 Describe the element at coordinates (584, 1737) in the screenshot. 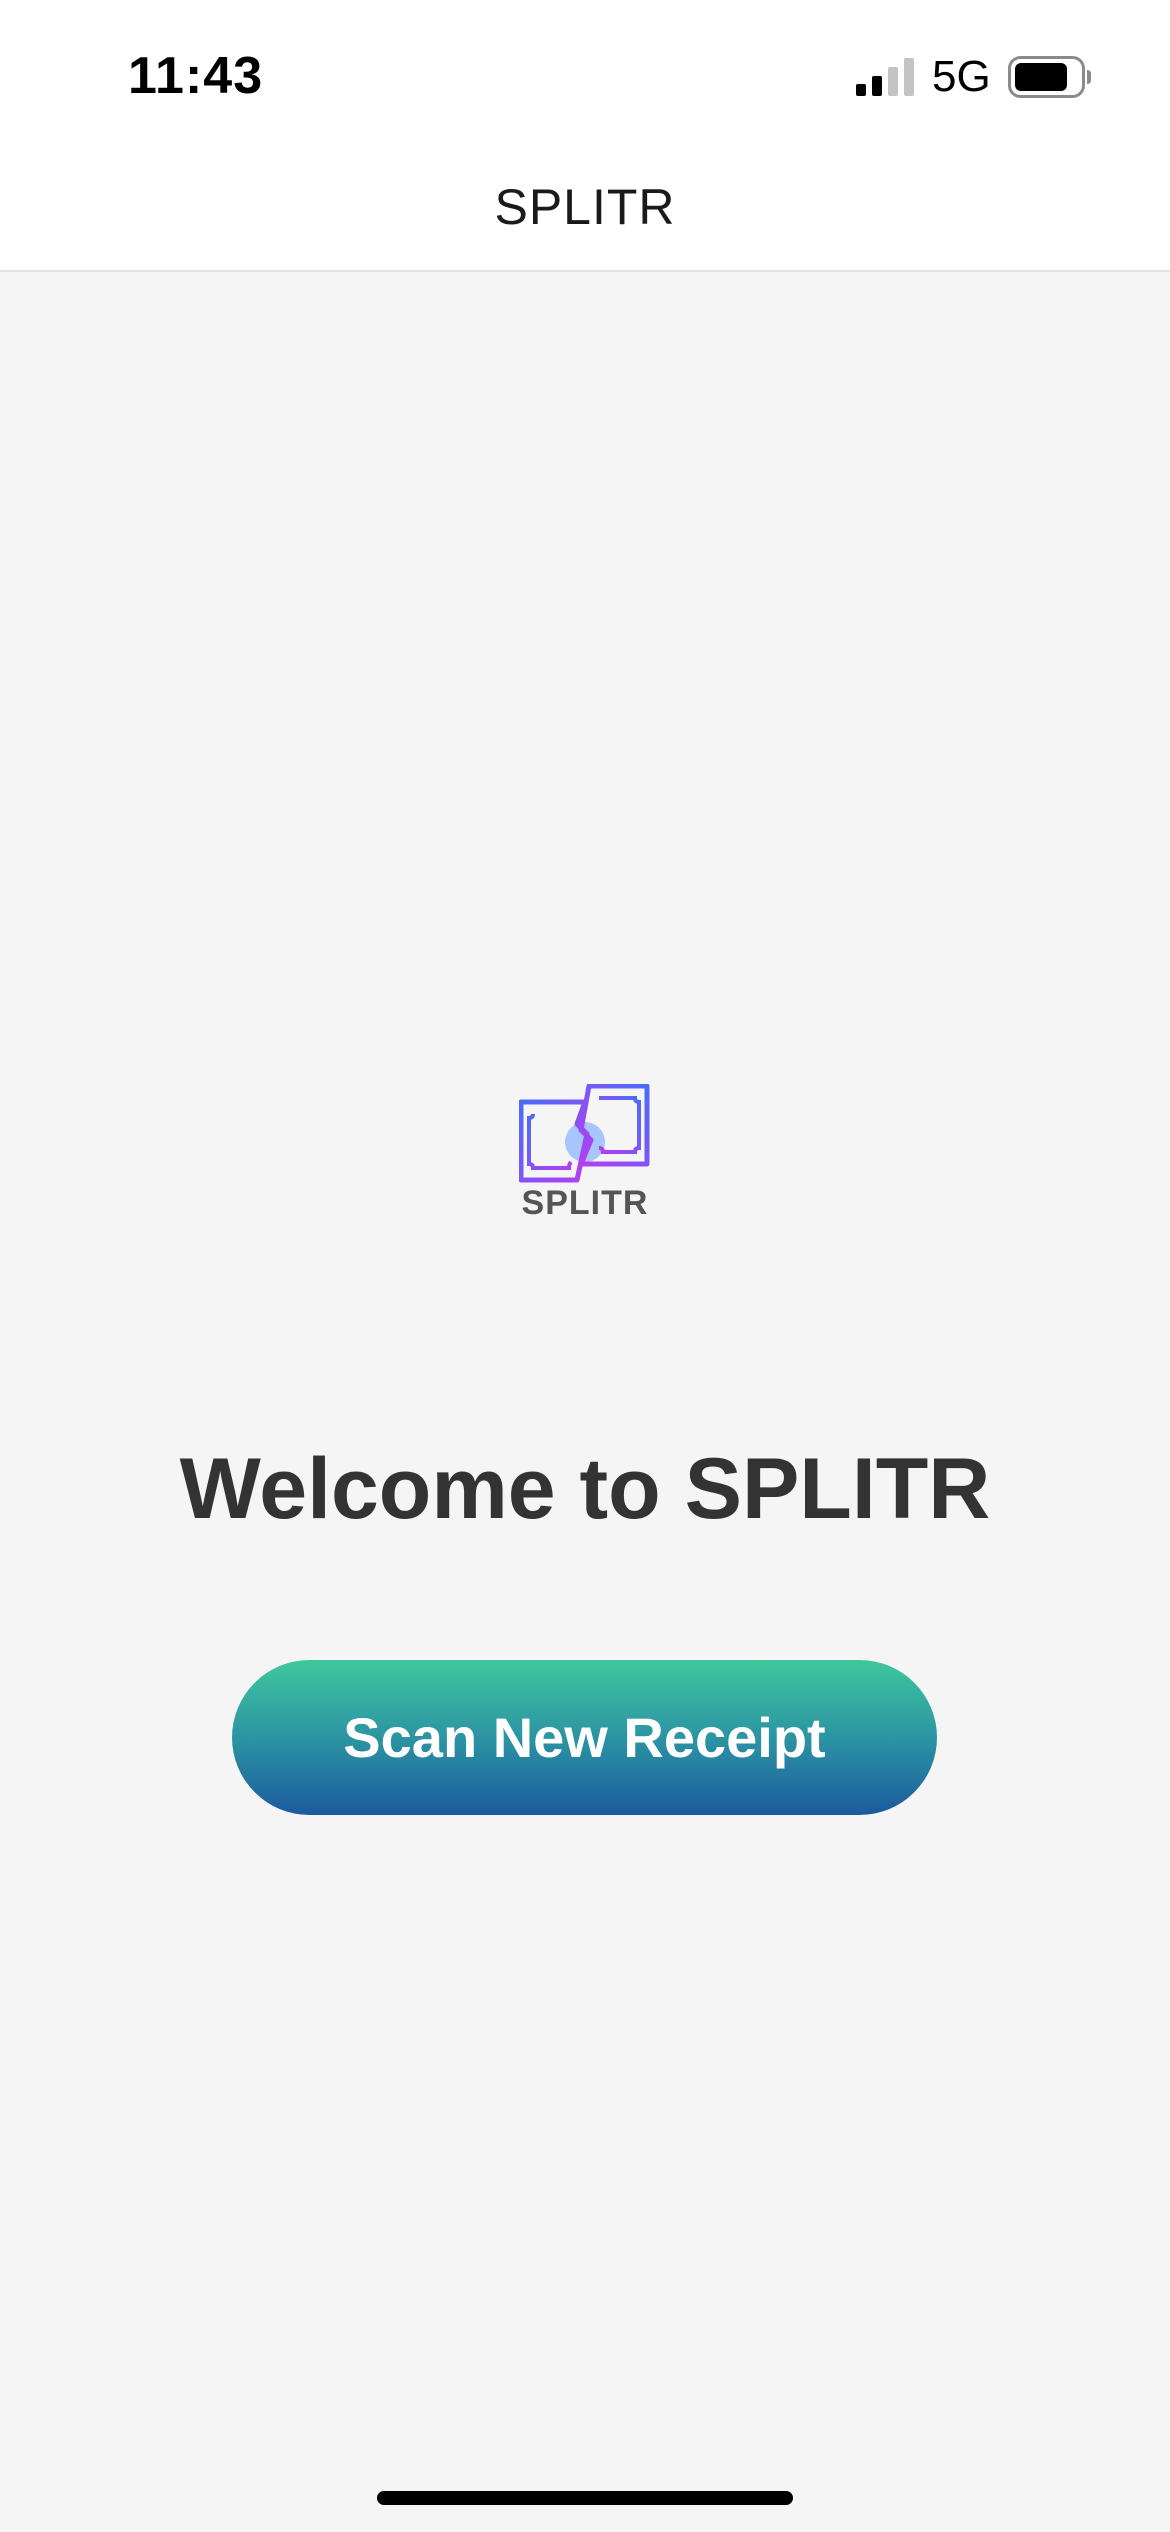

I see `scan-new-receipt-button: Scan New Receipt` at that location.